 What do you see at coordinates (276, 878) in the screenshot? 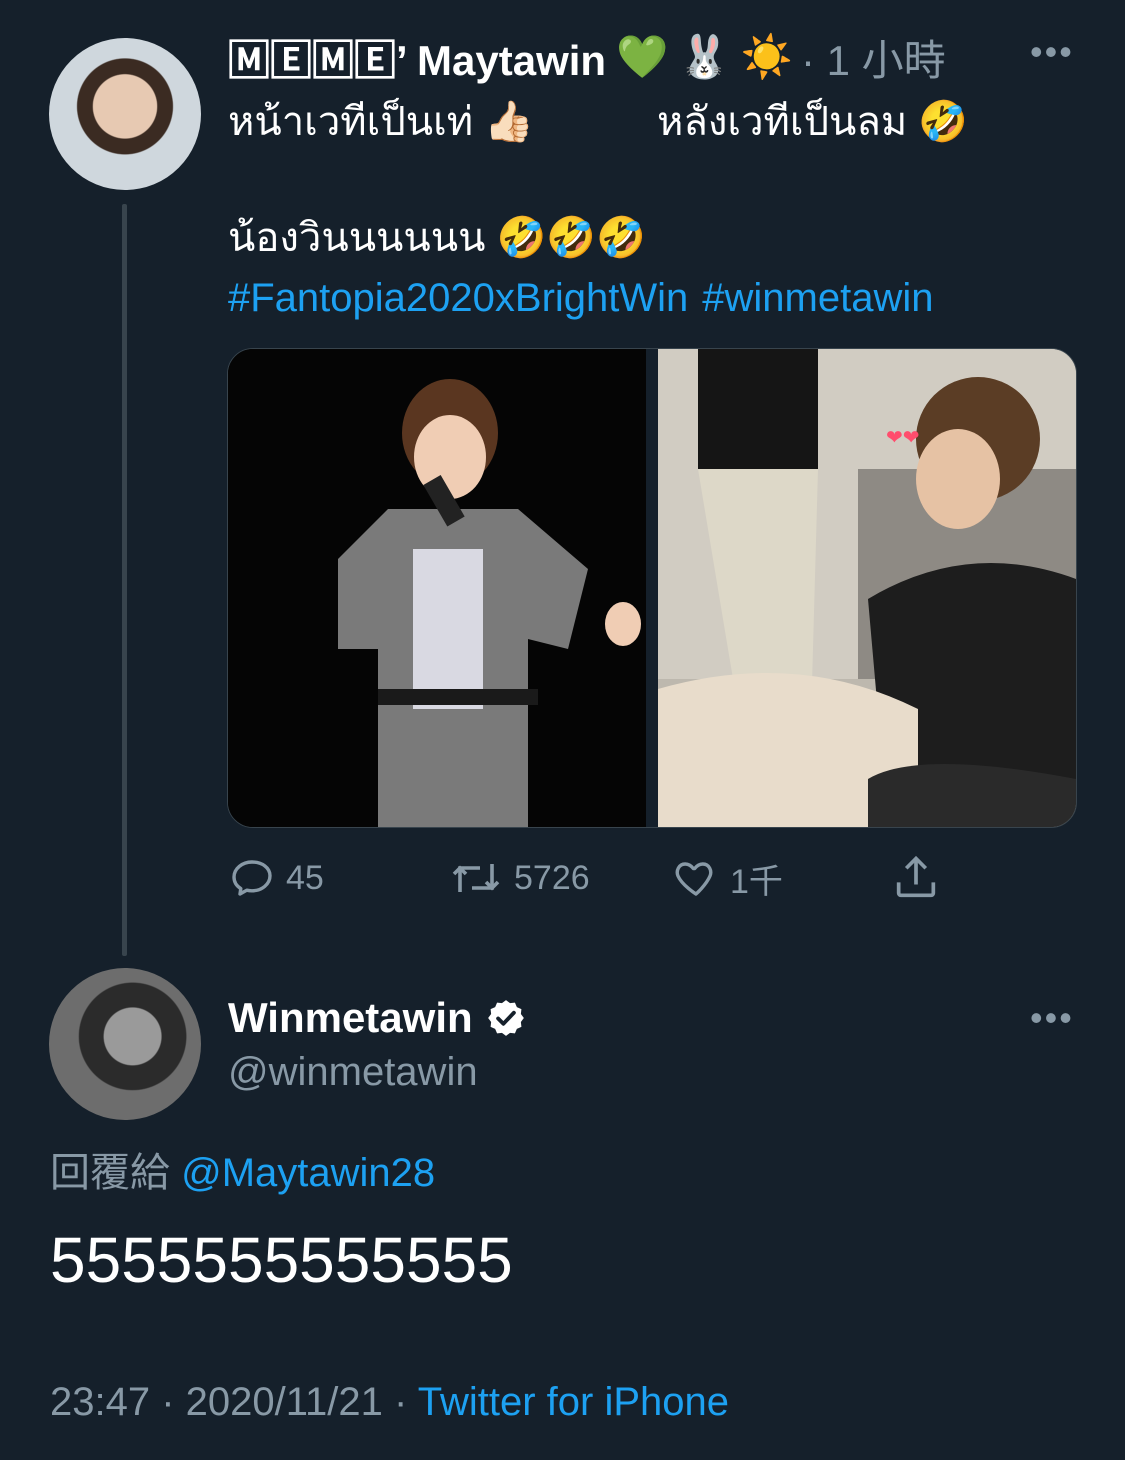
I see `reply-action: 45` at bounding box center [276, 878].